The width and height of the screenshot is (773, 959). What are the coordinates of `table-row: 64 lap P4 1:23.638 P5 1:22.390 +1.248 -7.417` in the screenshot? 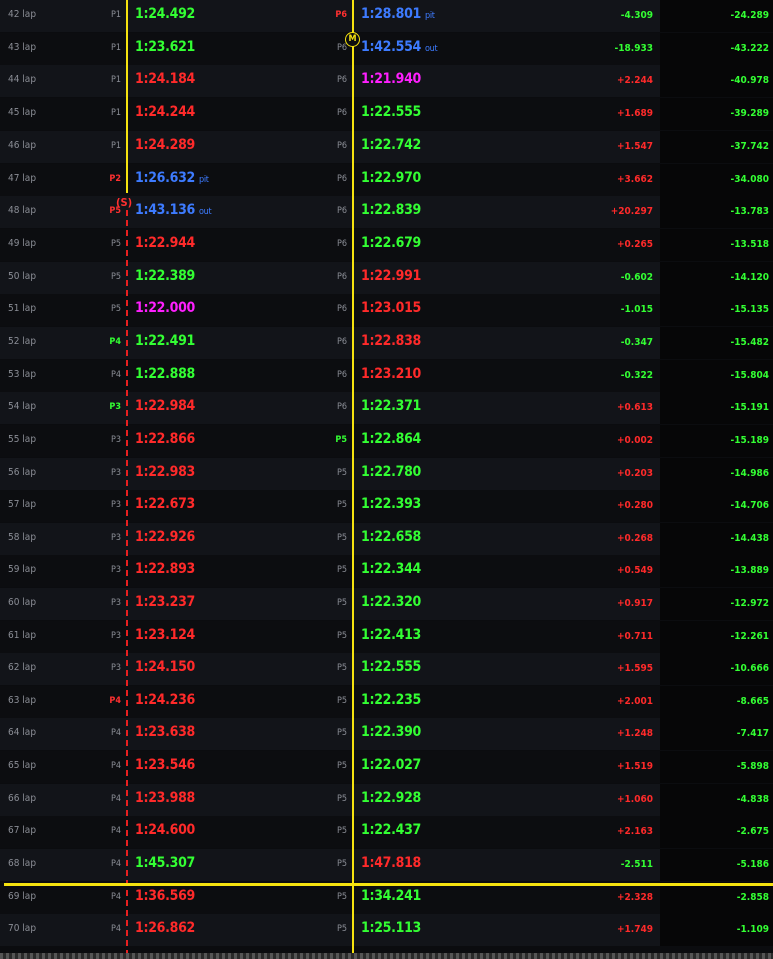 It's located at (386, 734).